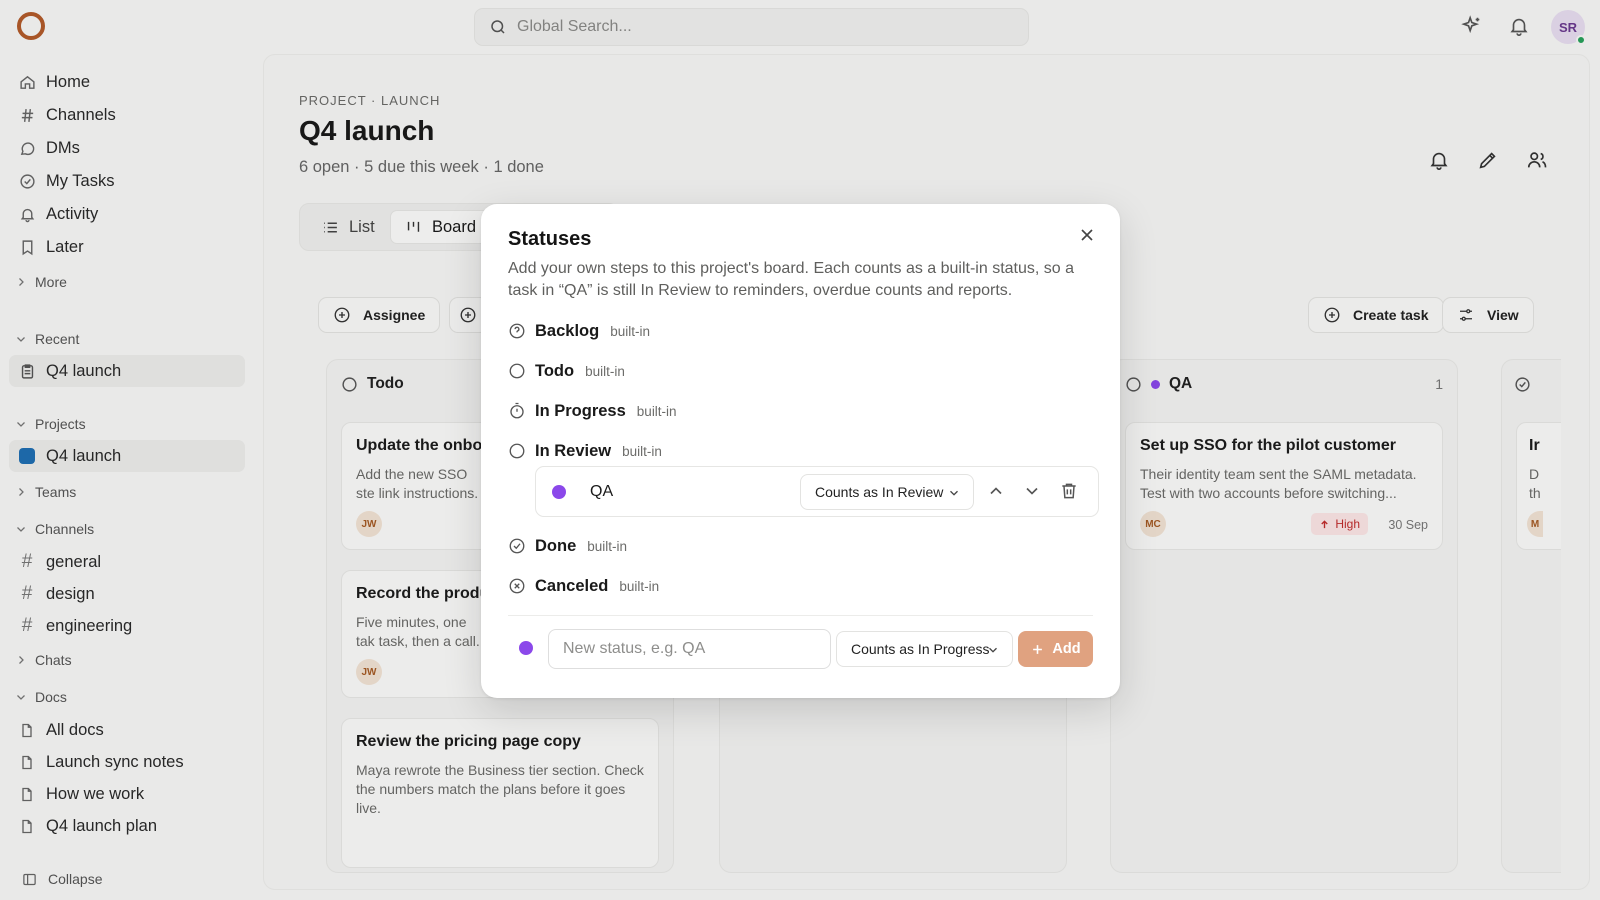 The width and height of the screenshot is (1600, 900). What do you see at coordinates (1066, 649) in the screenshot?
I see `add-label: Add` at bounding box center [1066, 649].